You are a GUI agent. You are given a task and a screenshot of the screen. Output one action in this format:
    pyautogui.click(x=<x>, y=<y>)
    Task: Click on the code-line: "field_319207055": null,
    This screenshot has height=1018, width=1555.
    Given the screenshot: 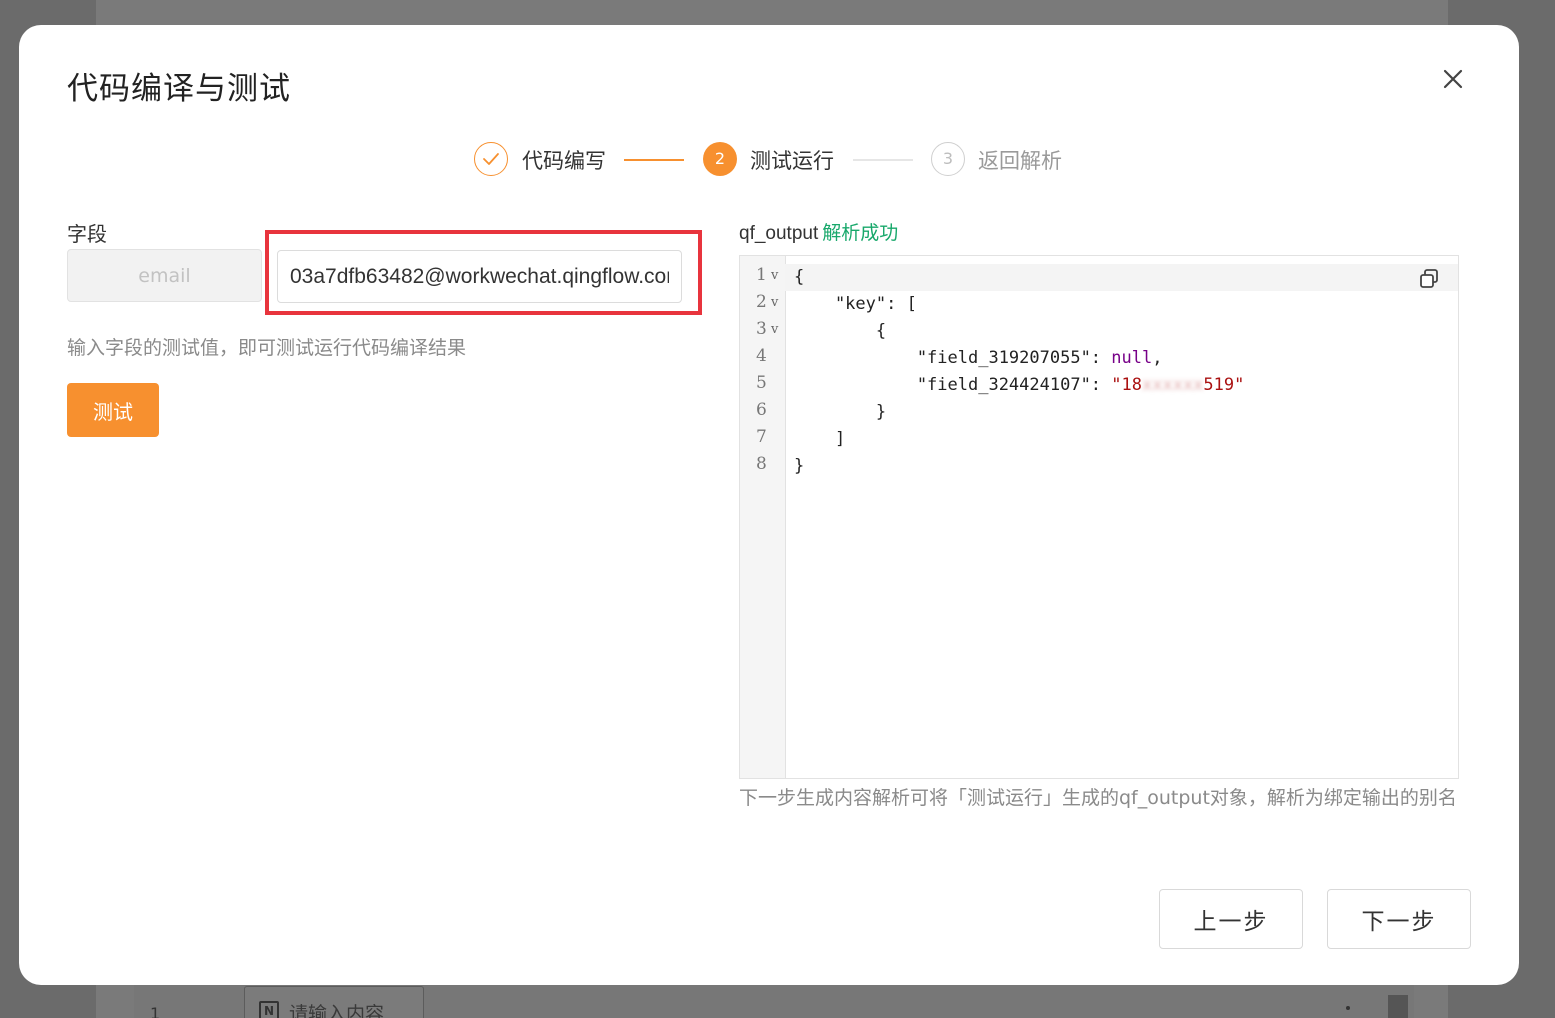 What is the action you would take?
    pyautogui.click(x=978, y=358)
    